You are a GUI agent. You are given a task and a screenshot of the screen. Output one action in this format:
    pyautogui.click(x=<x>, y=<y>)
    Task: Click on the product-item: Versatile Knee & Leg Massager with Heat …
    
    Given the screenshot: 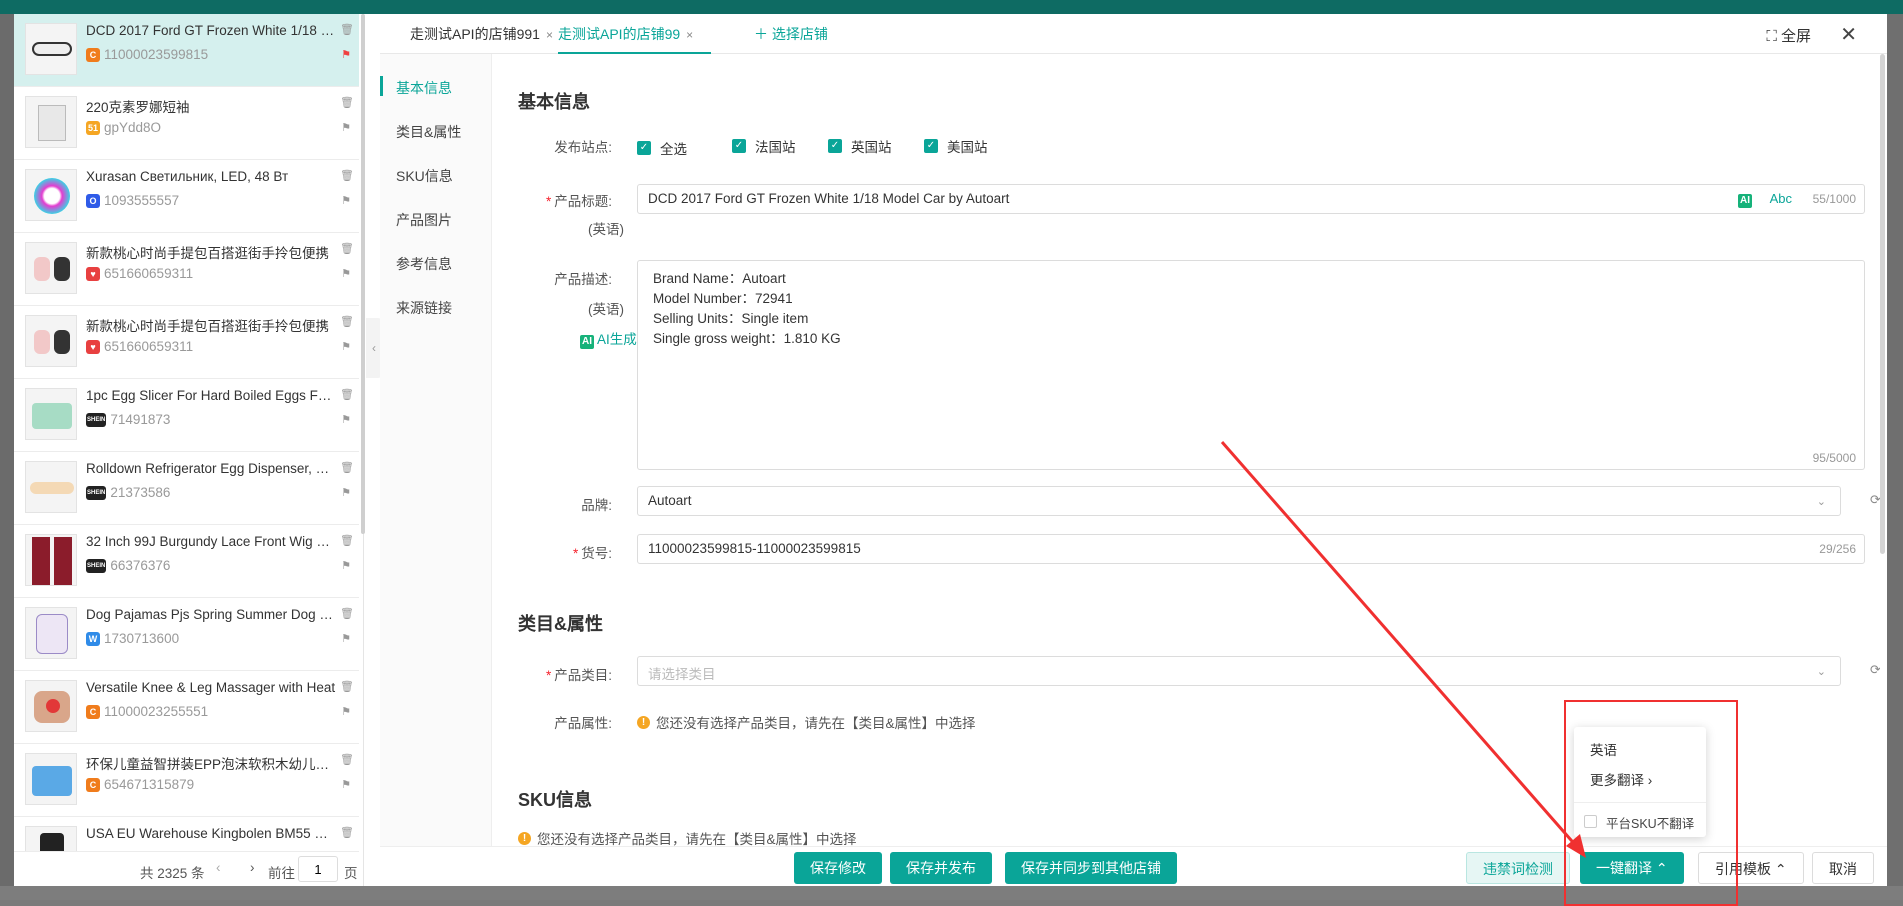 What is the action you would take?
    pyautogui.click(x=186, y=707)
    